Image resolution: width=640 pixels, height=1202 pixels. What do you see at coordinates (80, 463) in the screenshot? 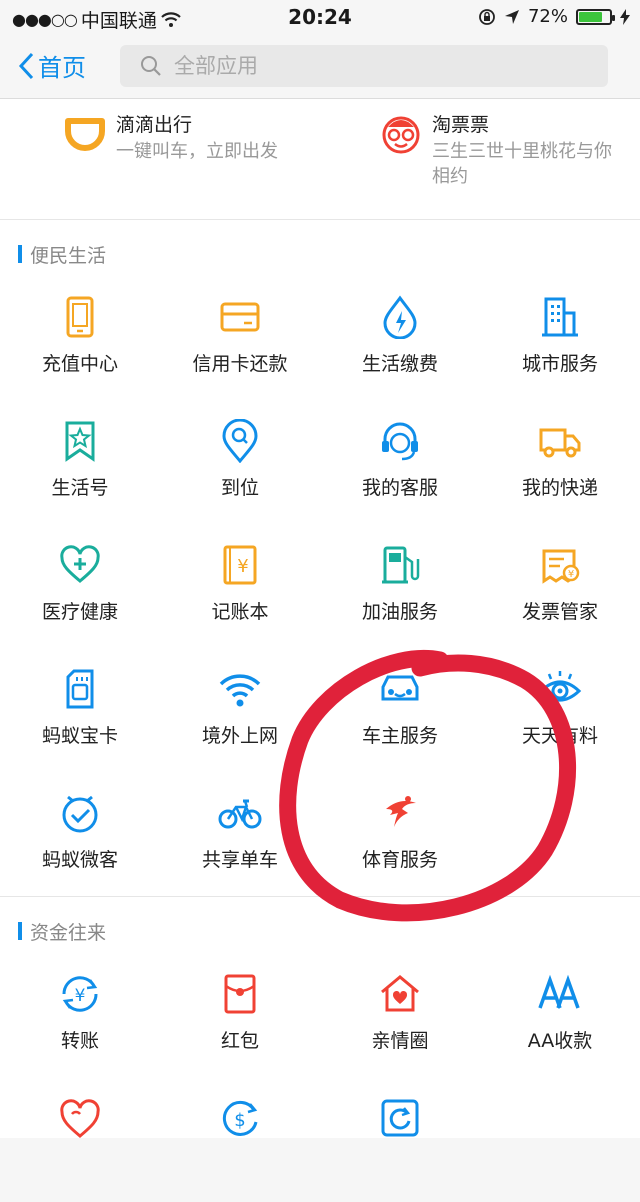
I see `app-life-account: 生活号` at bounding box center [80, 463].